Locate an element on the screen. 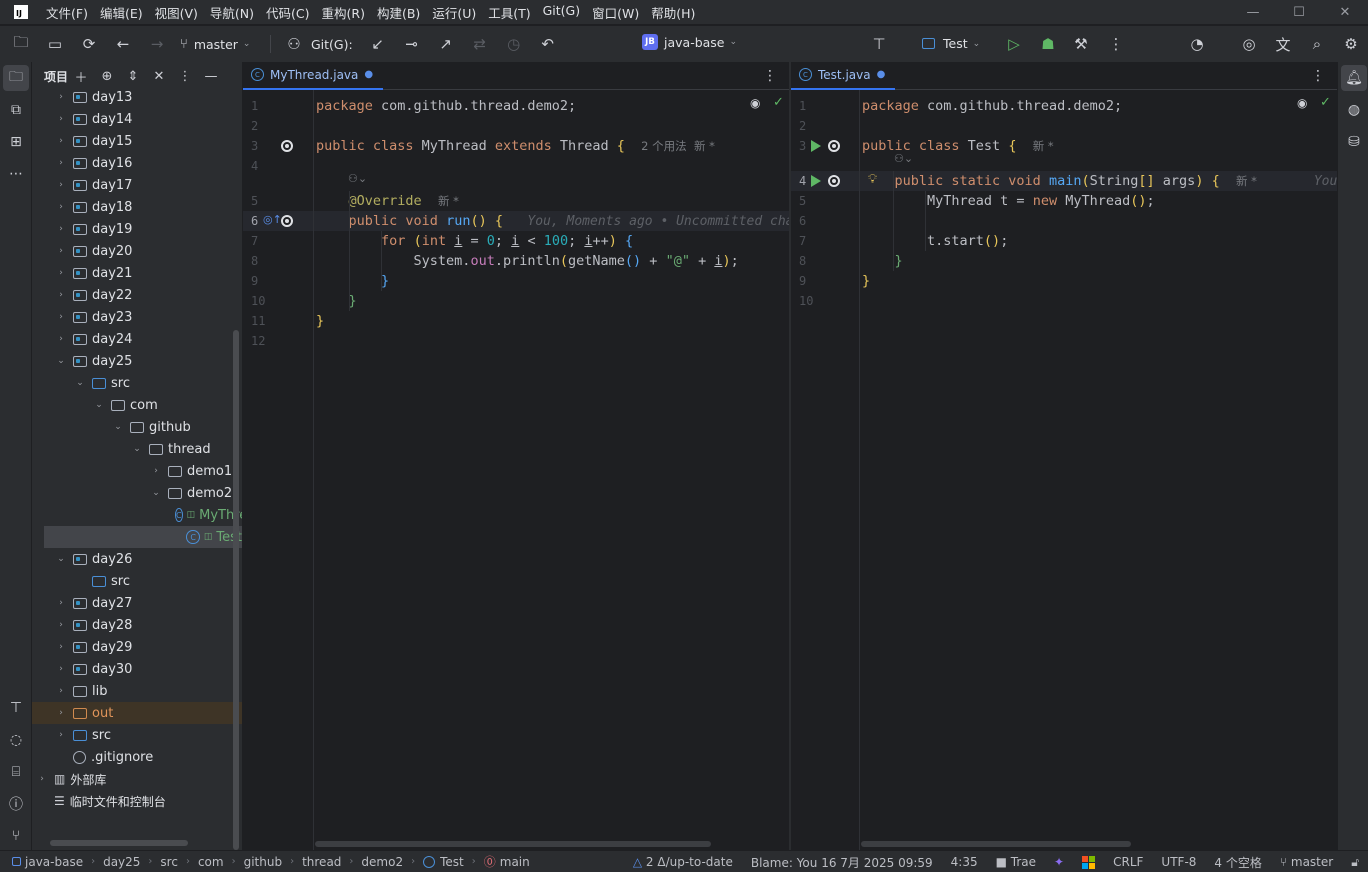  code-line: package com.github.thread.demo2; is located at coordinates (446, 106).